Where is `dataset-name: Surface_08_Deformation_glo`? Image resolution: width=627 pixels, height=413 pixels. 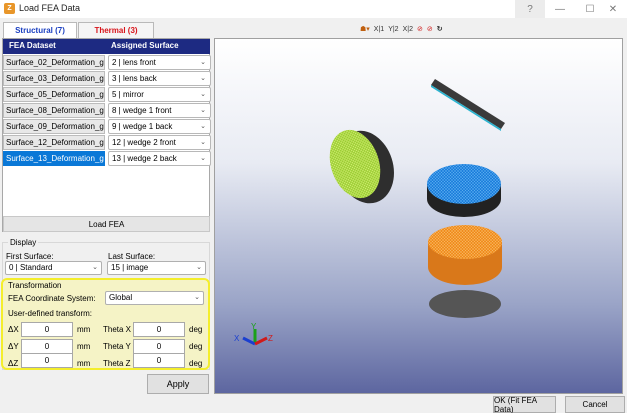 dataset-name: Surface_08_Deformation_glo is located at coordinates (54, 110).